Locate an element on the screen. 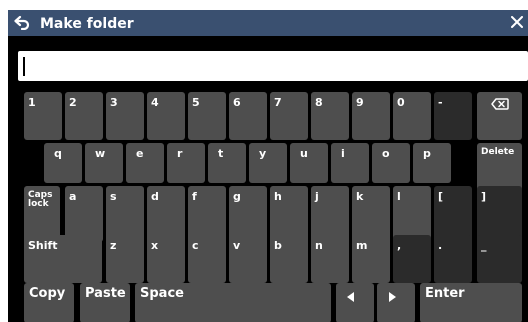  key-j: j is located at coordinates (330, 214).